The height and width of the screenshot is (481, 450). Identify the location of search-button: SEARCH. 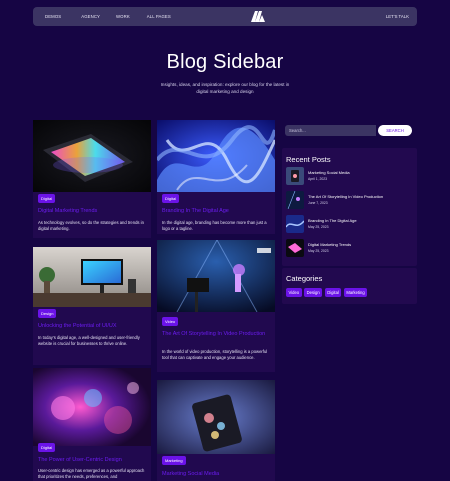
(395, 130).